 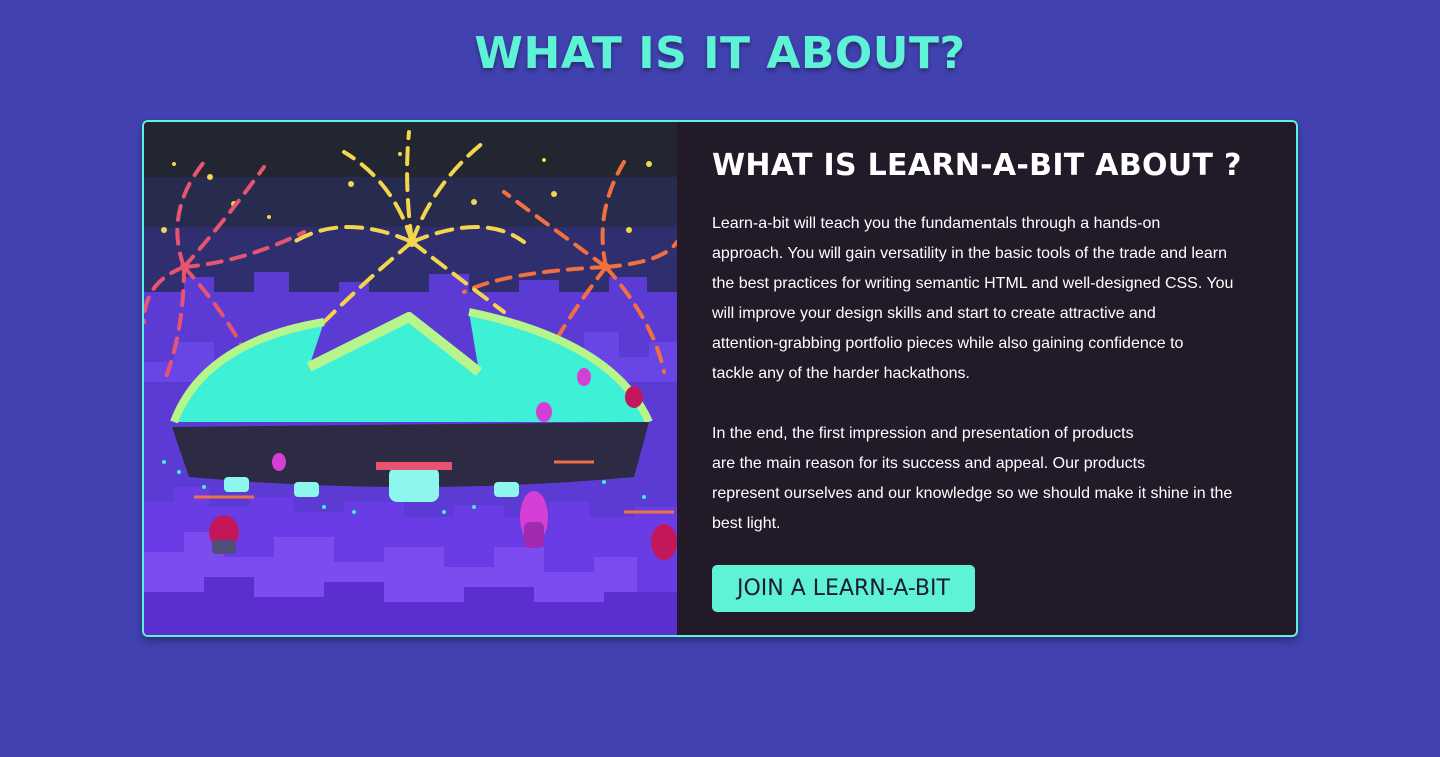 I want to click on card-title: WHAT IS LEARN-A-BIT ABOUT ?, so click(x=977, y=165).